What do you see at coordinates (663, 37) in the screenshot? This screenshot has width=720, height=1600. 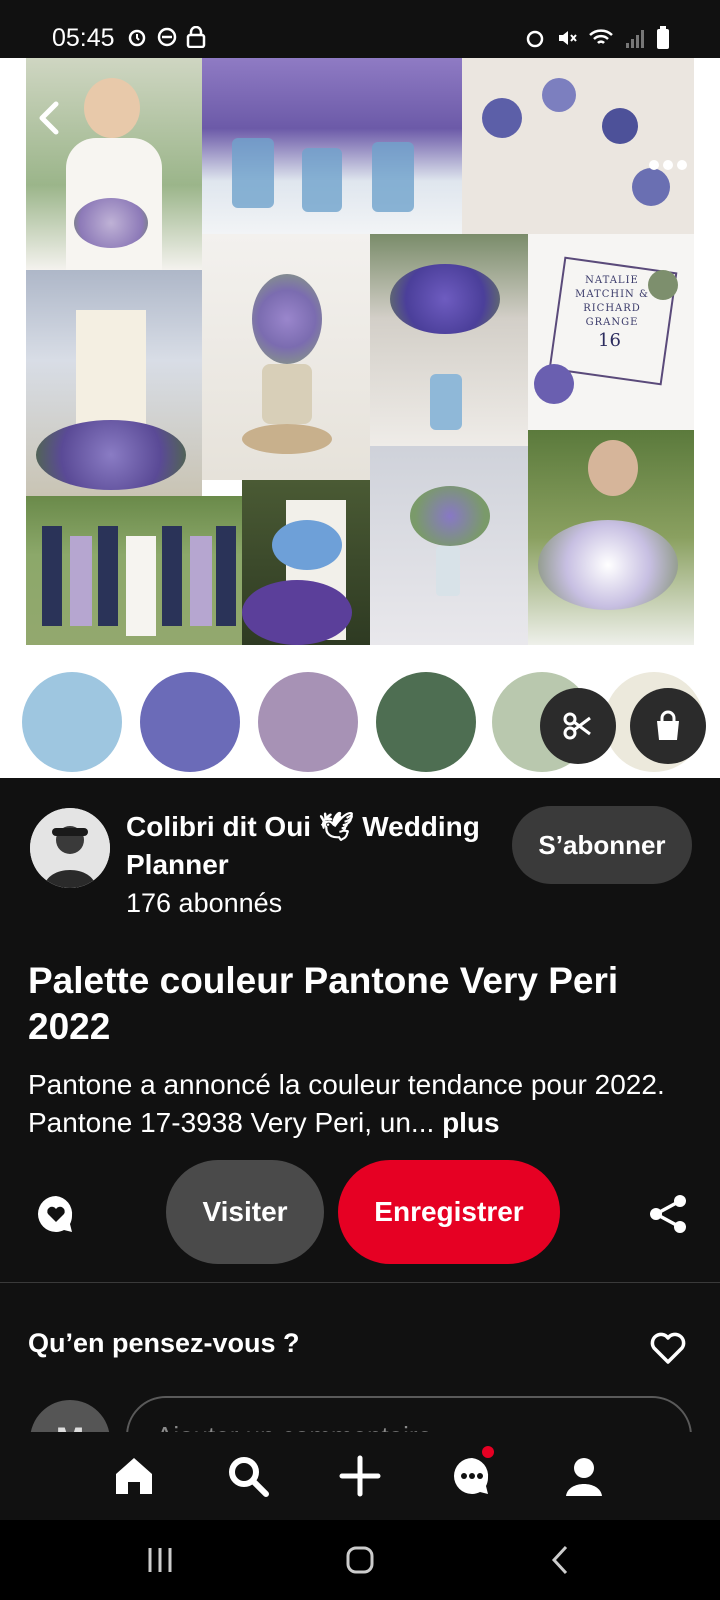 I see `battery-icon` at bounding box center [663, 37].